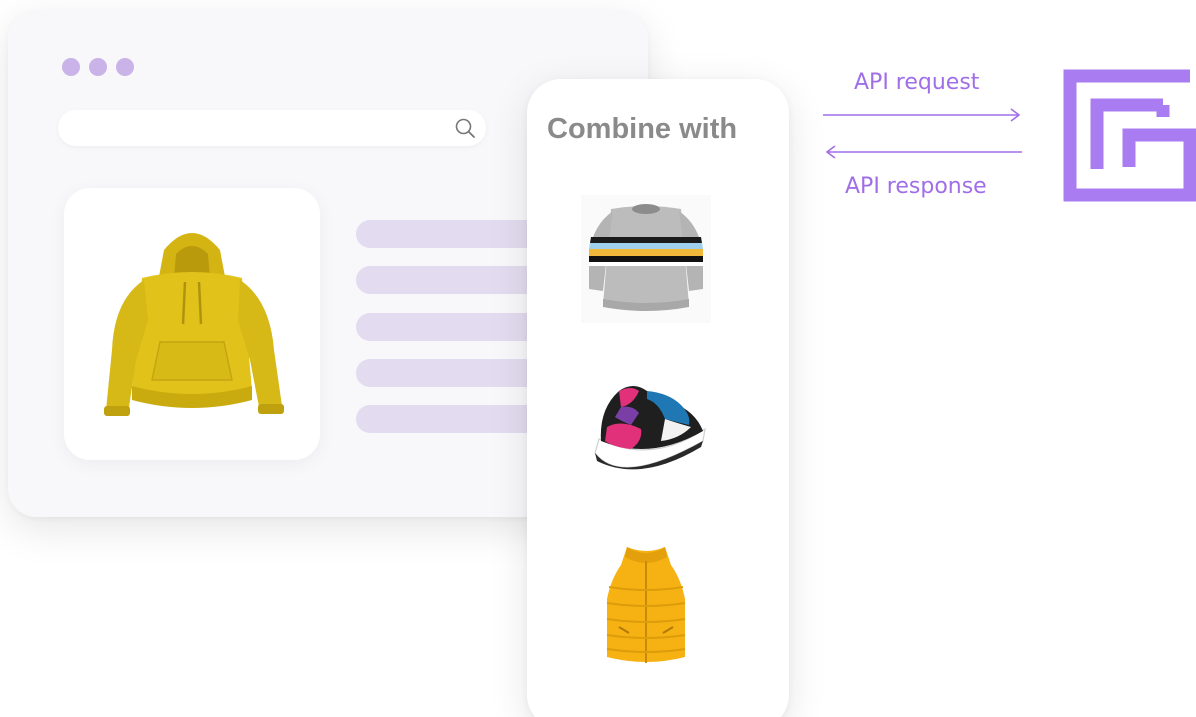  What do you see at coordinates (916, 186) in the screenshot?
I see `api-response-label: API response` at bounding box center [916, 186].